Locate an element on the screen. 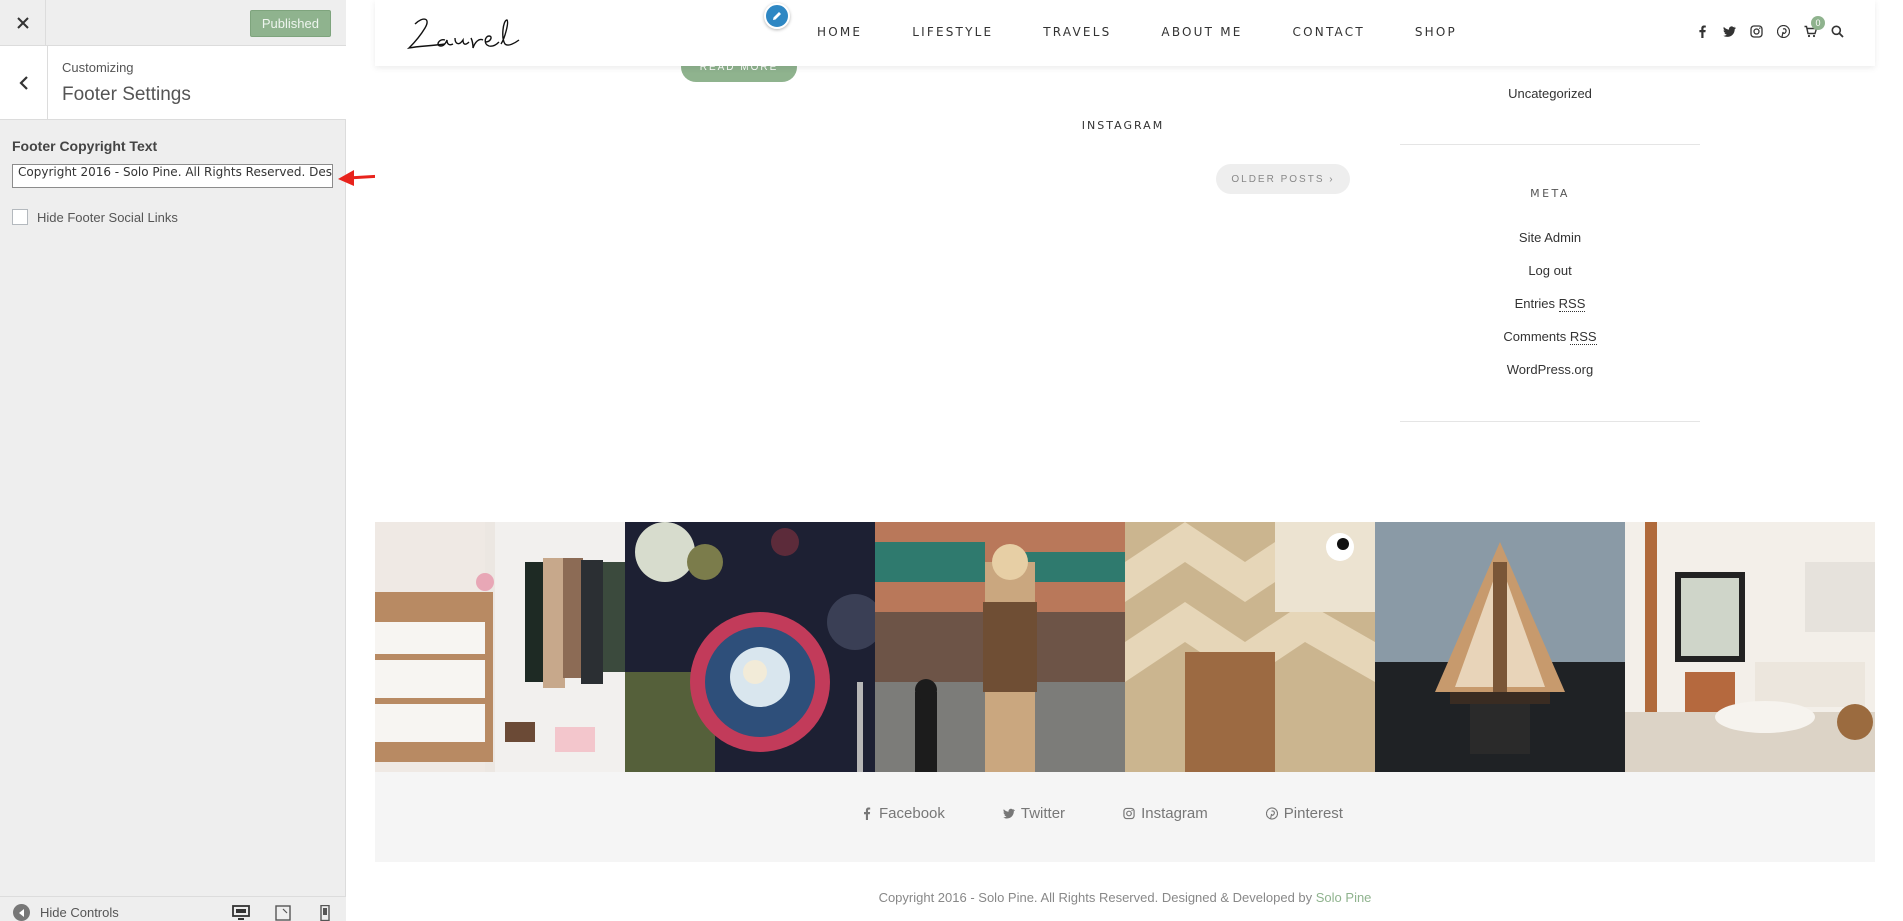 This screenshot has width=1903, height=921. desktop-preview-button is located at coordinates (241, 913).